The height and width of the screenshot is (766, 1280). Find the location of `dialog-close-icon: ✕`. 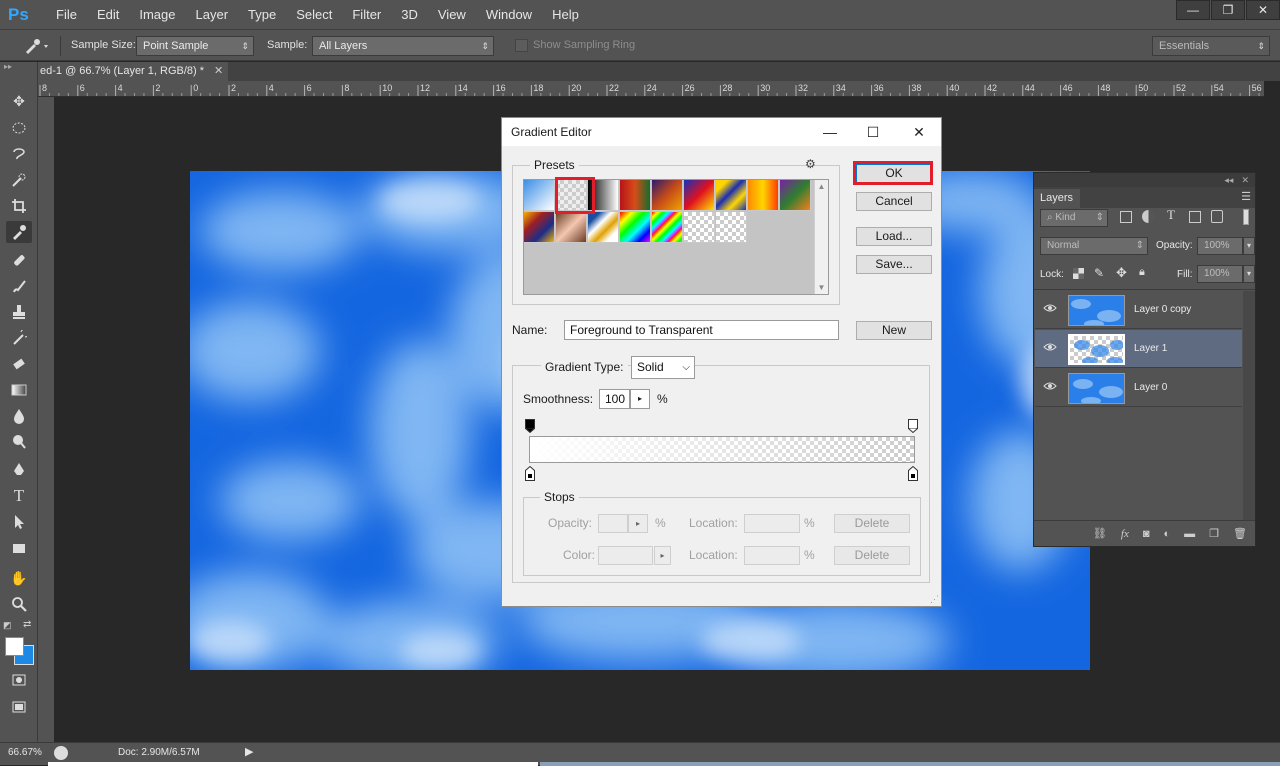

dialog-close-icon: ✕ is located at coordinates (919, 132).